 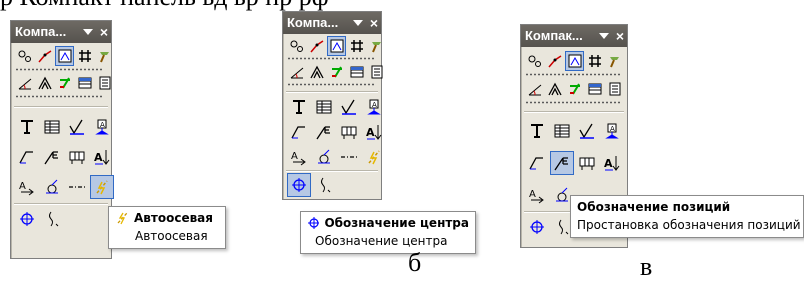 What do you see at coordinates (415, 262) in the screenshot?
I see `subfigure-label-b: б` at bounding box center [415, 262].